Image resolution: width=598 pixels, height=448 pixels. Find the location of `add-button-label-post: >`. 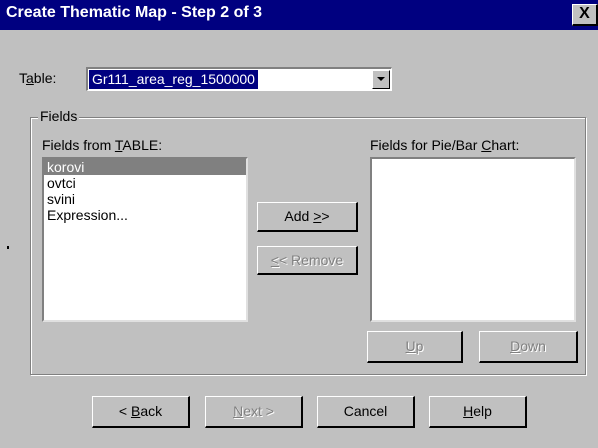

add-button-label-post: > is located at coordinates (325, 216).